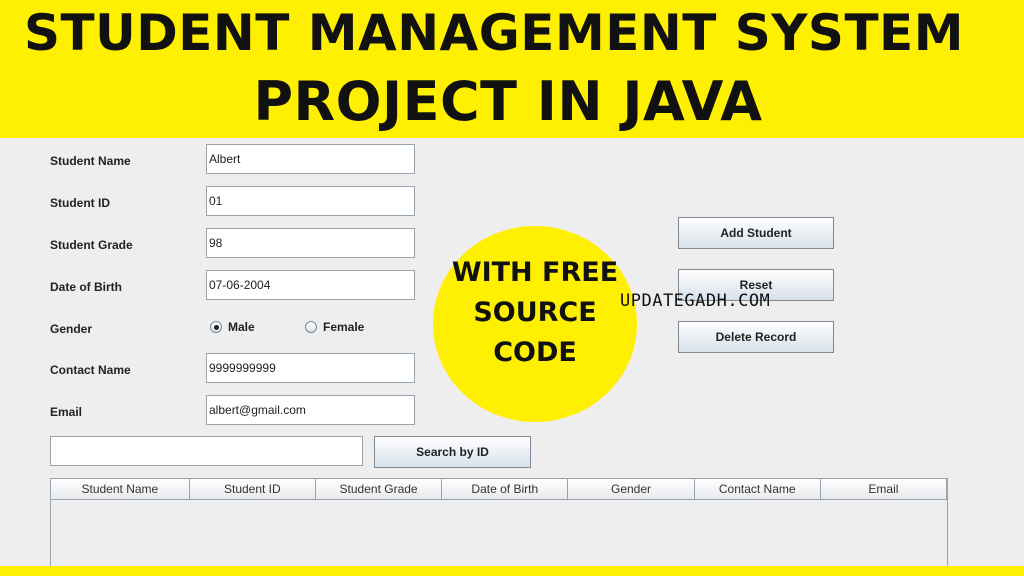  Describe the element at coordinates (216, 327) in the screenshot. I see `radio-selected-icon` at that location.